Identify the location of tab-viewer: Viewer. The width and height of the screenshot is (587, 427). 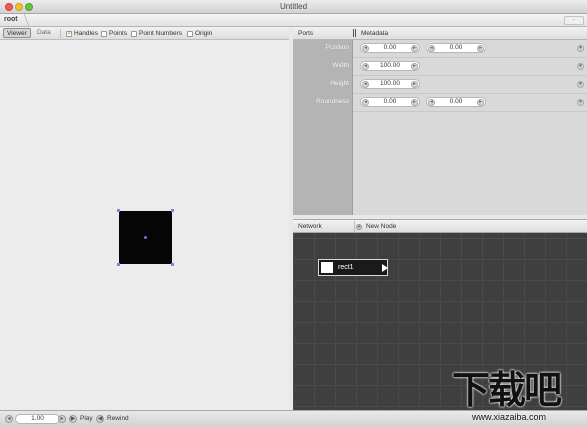
(17, 33).